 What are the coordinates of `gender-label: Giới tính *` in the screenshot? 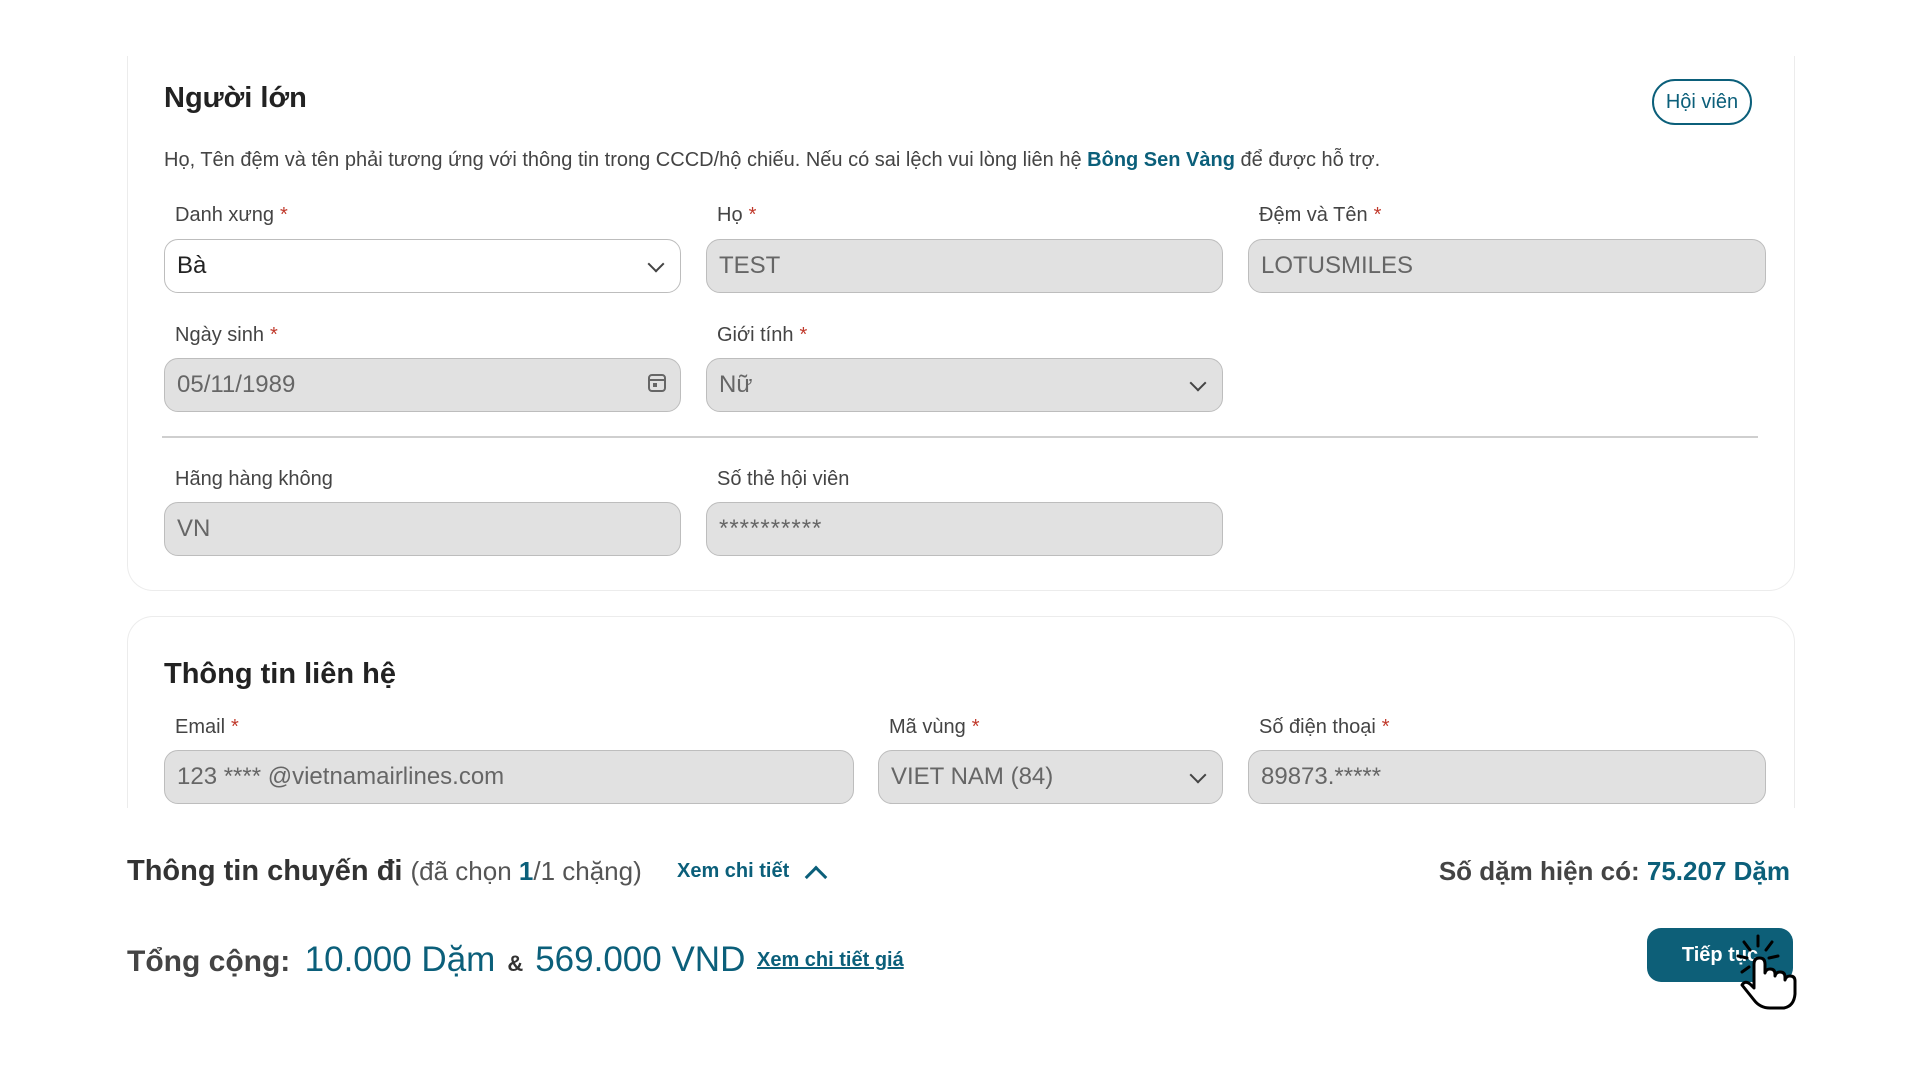 It's located at (762, 335).